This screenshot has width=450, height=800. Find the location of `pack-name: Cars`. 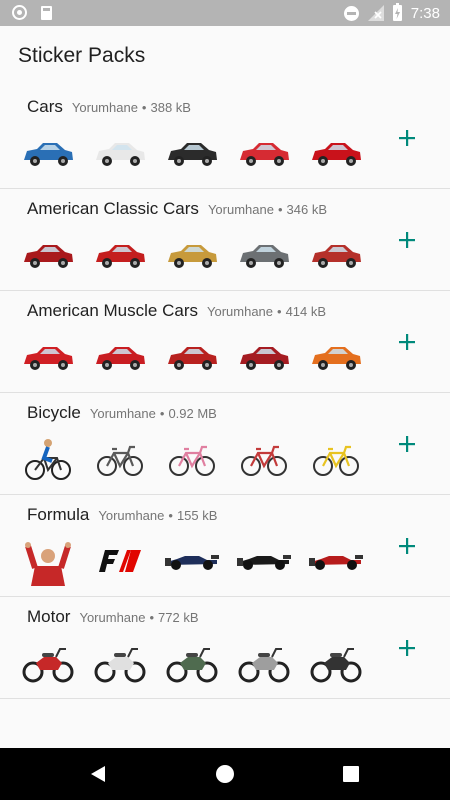

pack-name: Cars is located at coordinates (45, 106).